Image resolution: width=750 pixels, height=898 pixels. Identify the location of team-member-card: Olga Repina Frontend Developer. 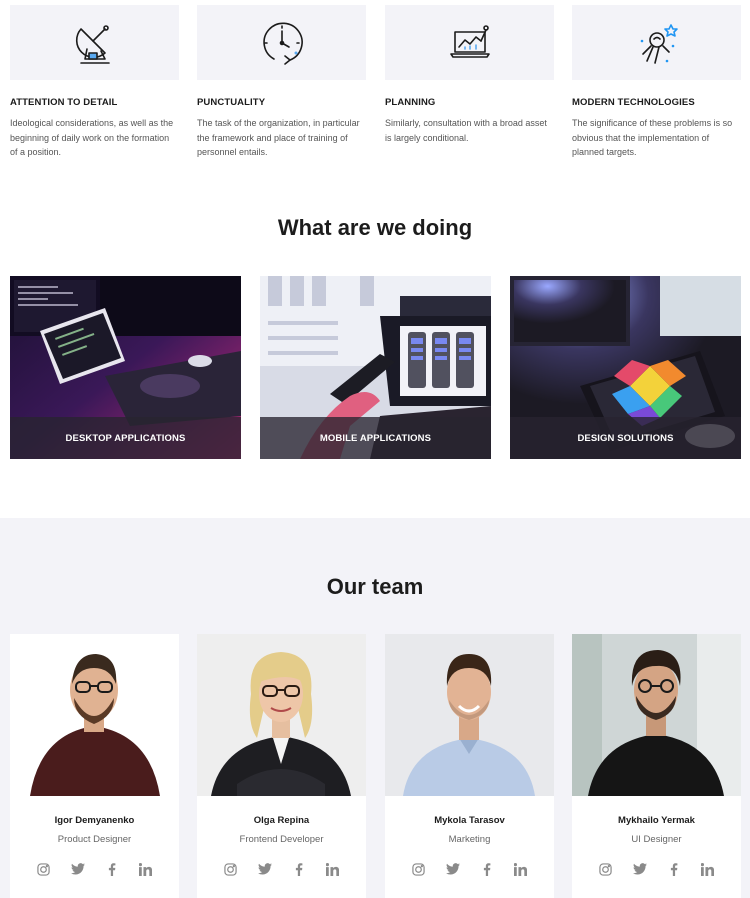
(281, 766).